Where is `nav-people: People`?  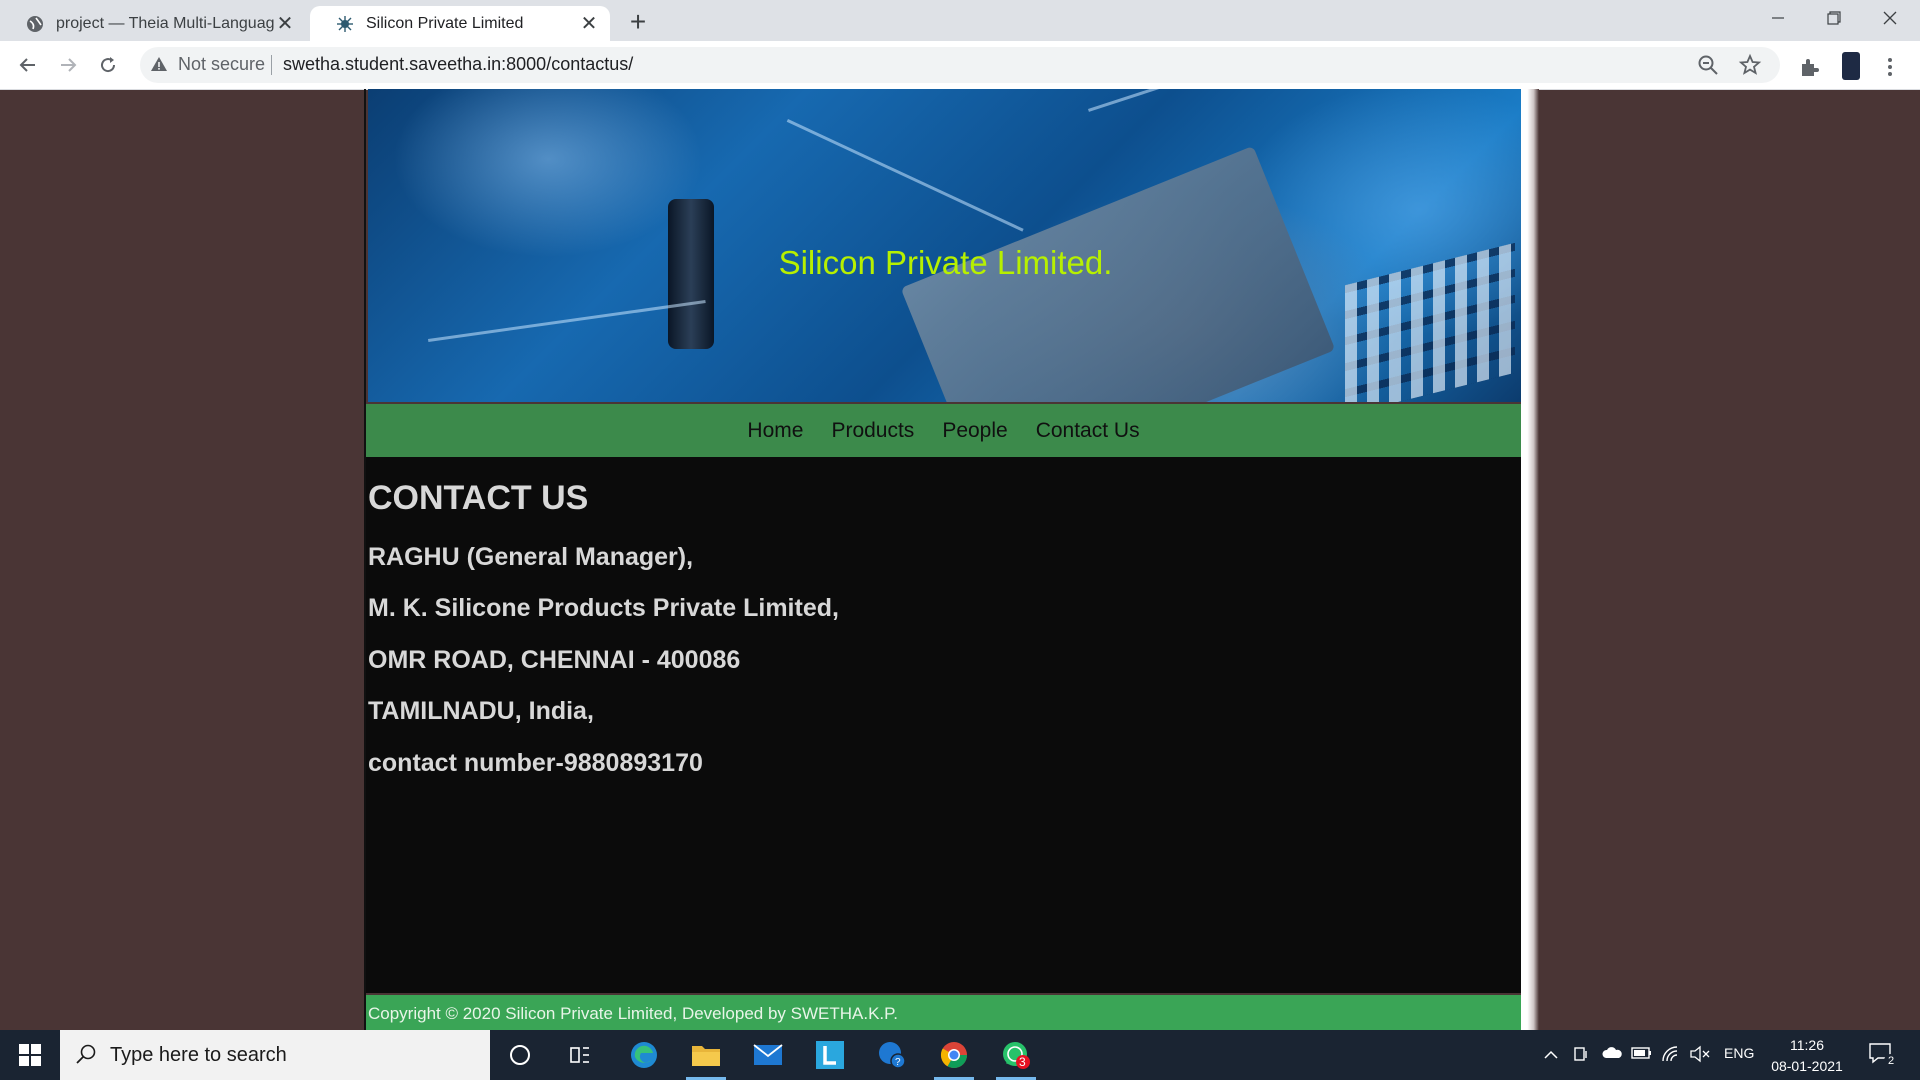
nav-people: People is located at coordinates (974, 431).